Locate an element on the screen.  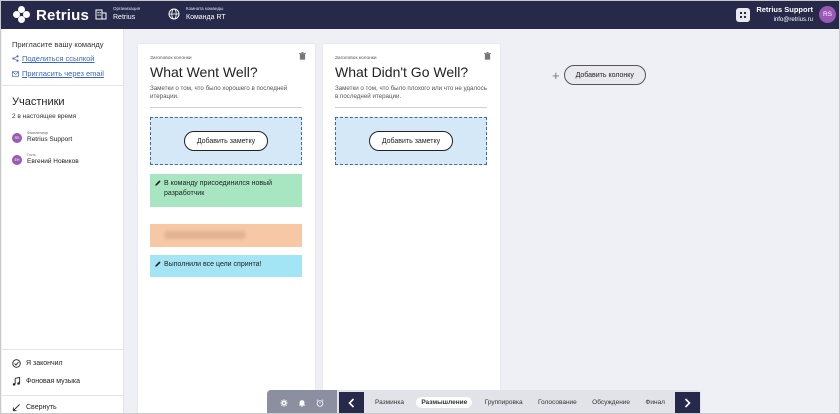
next-phase-button is located at coordinates (687, 402).